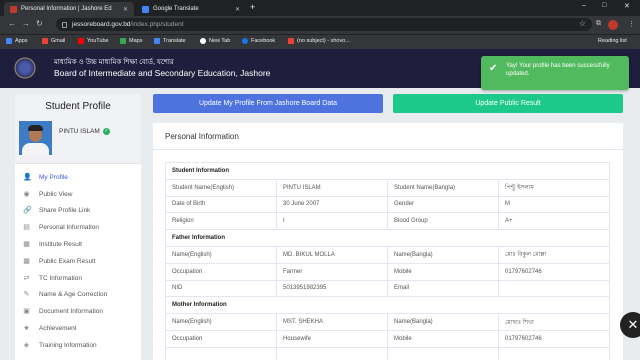 The image size is (640, 360). Describe the element at coordinates (69, 9) in the screenshot. I see `browser-tab-active: Personal Information | Jashore Ed ✕` at that location.